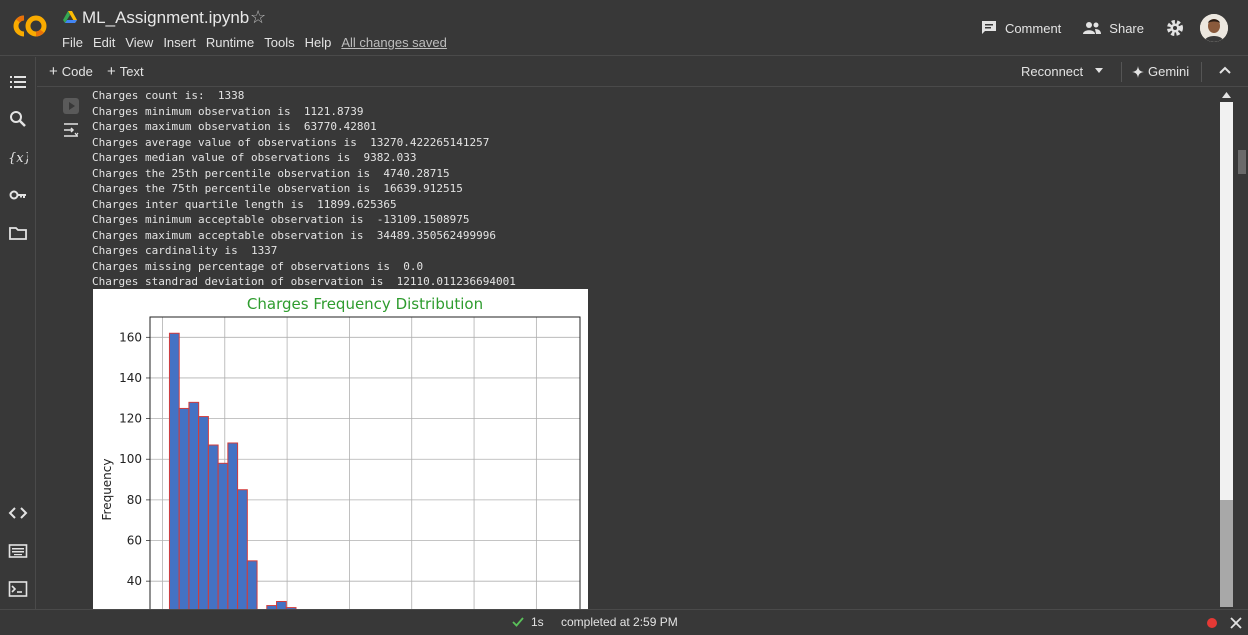  Describe the element at coordinates (1236, 623) in the screenshot. I see `close-icon` at that location.